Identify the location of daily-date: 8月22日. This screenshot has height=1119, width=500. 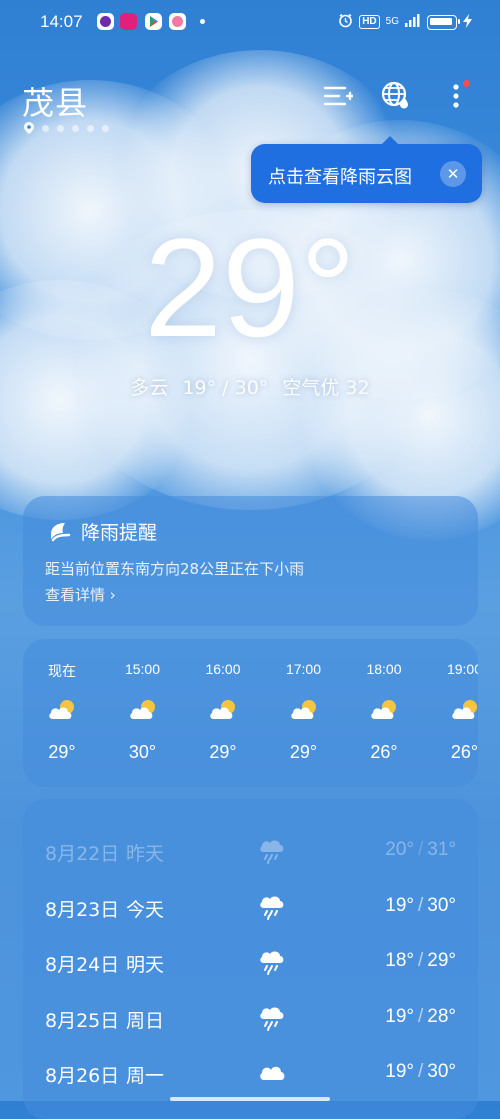
(82, 854).